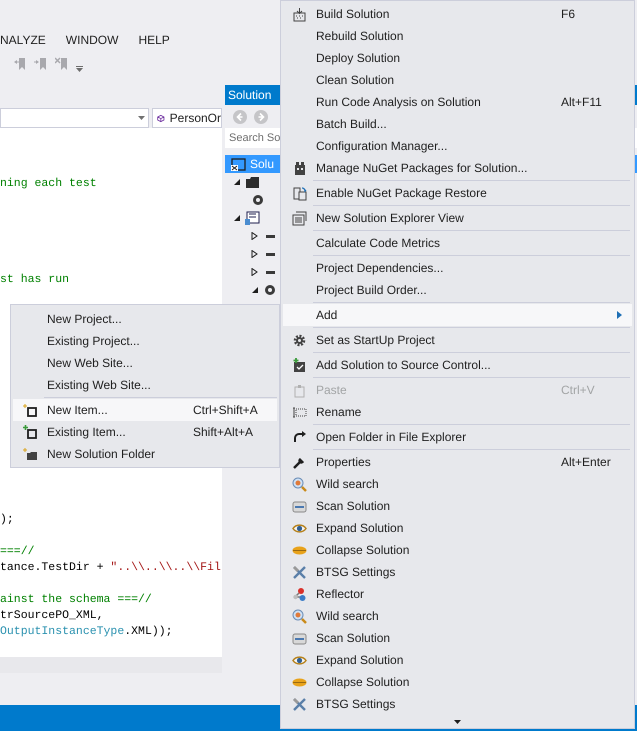  What do you see at coordinates (195, 118) in the screenshot?
I see `member-dropdown-text: PersonOr` at bounding box center [195, 118].